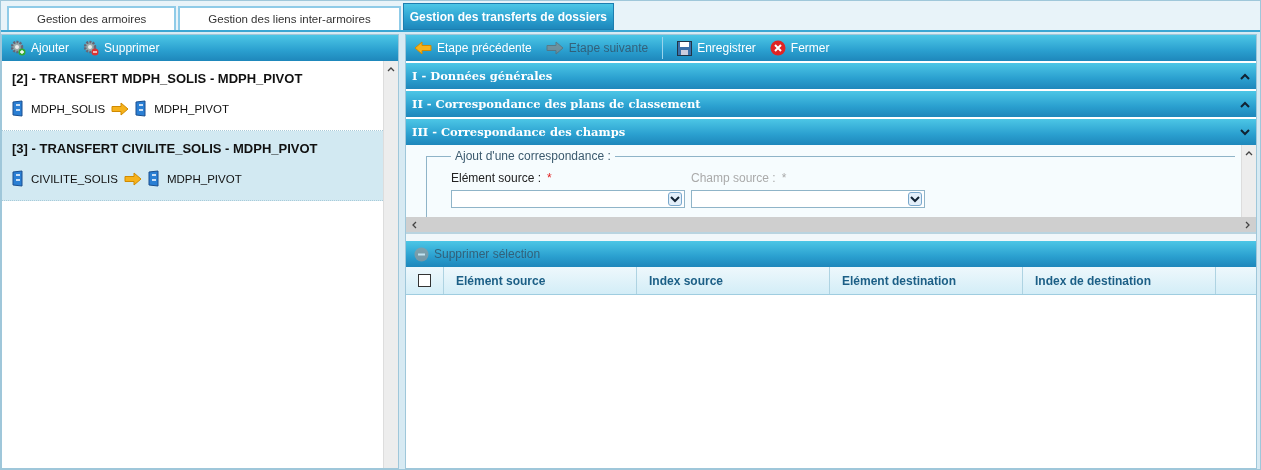 This screenshot has width=1261, height=470. I want to click on transfer-title: [2] - TRANSFERT MDPH_SOLIS - MDPH_PIVOT, so click(158, 78).